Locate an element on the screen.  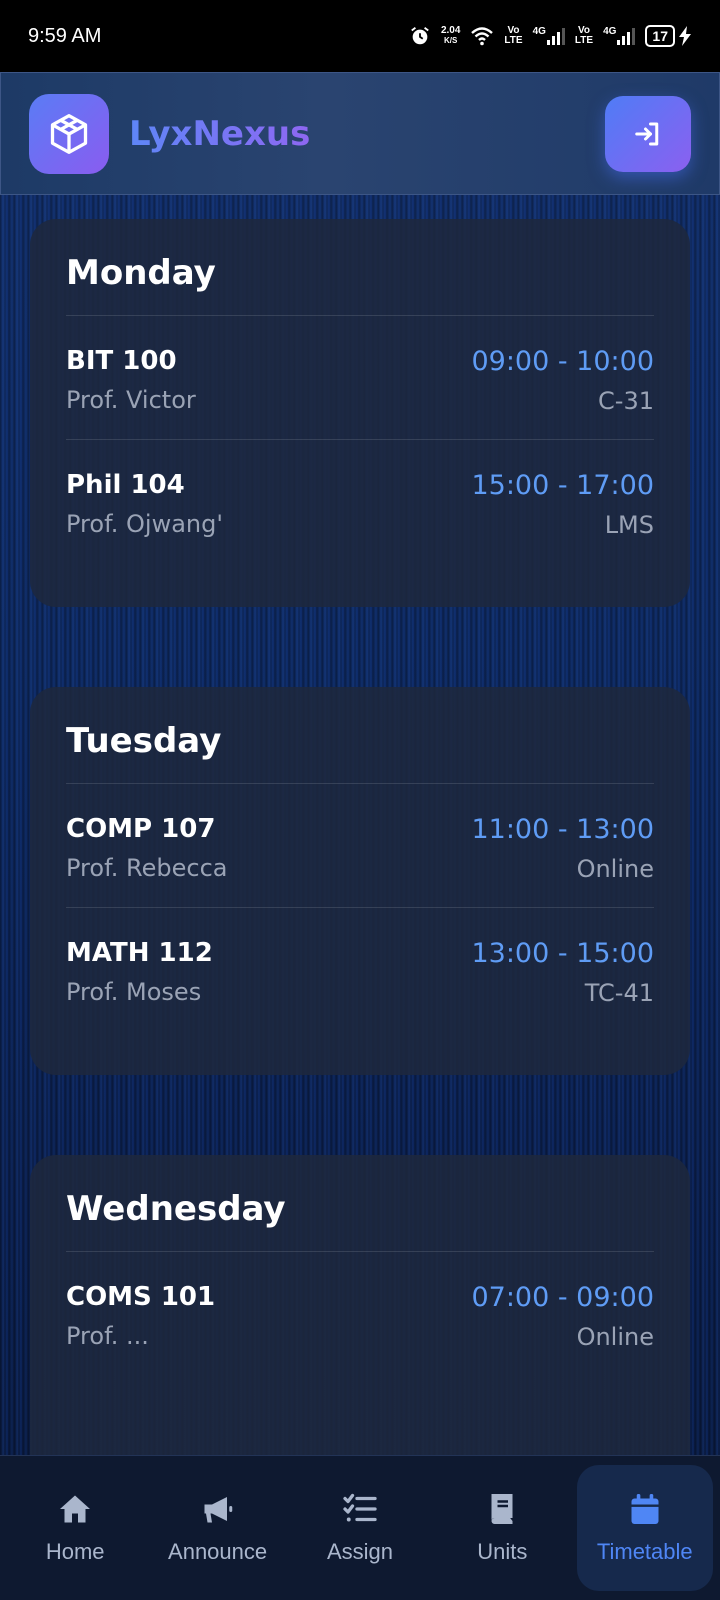
course-code: MATH 112 is located at coordinates (139, 953).